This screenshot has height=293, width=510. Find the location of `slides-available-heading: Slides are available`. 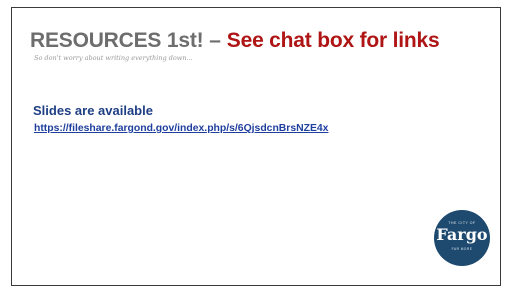

slides-available-heading: Slides are available is located at coordinates (93, 110).